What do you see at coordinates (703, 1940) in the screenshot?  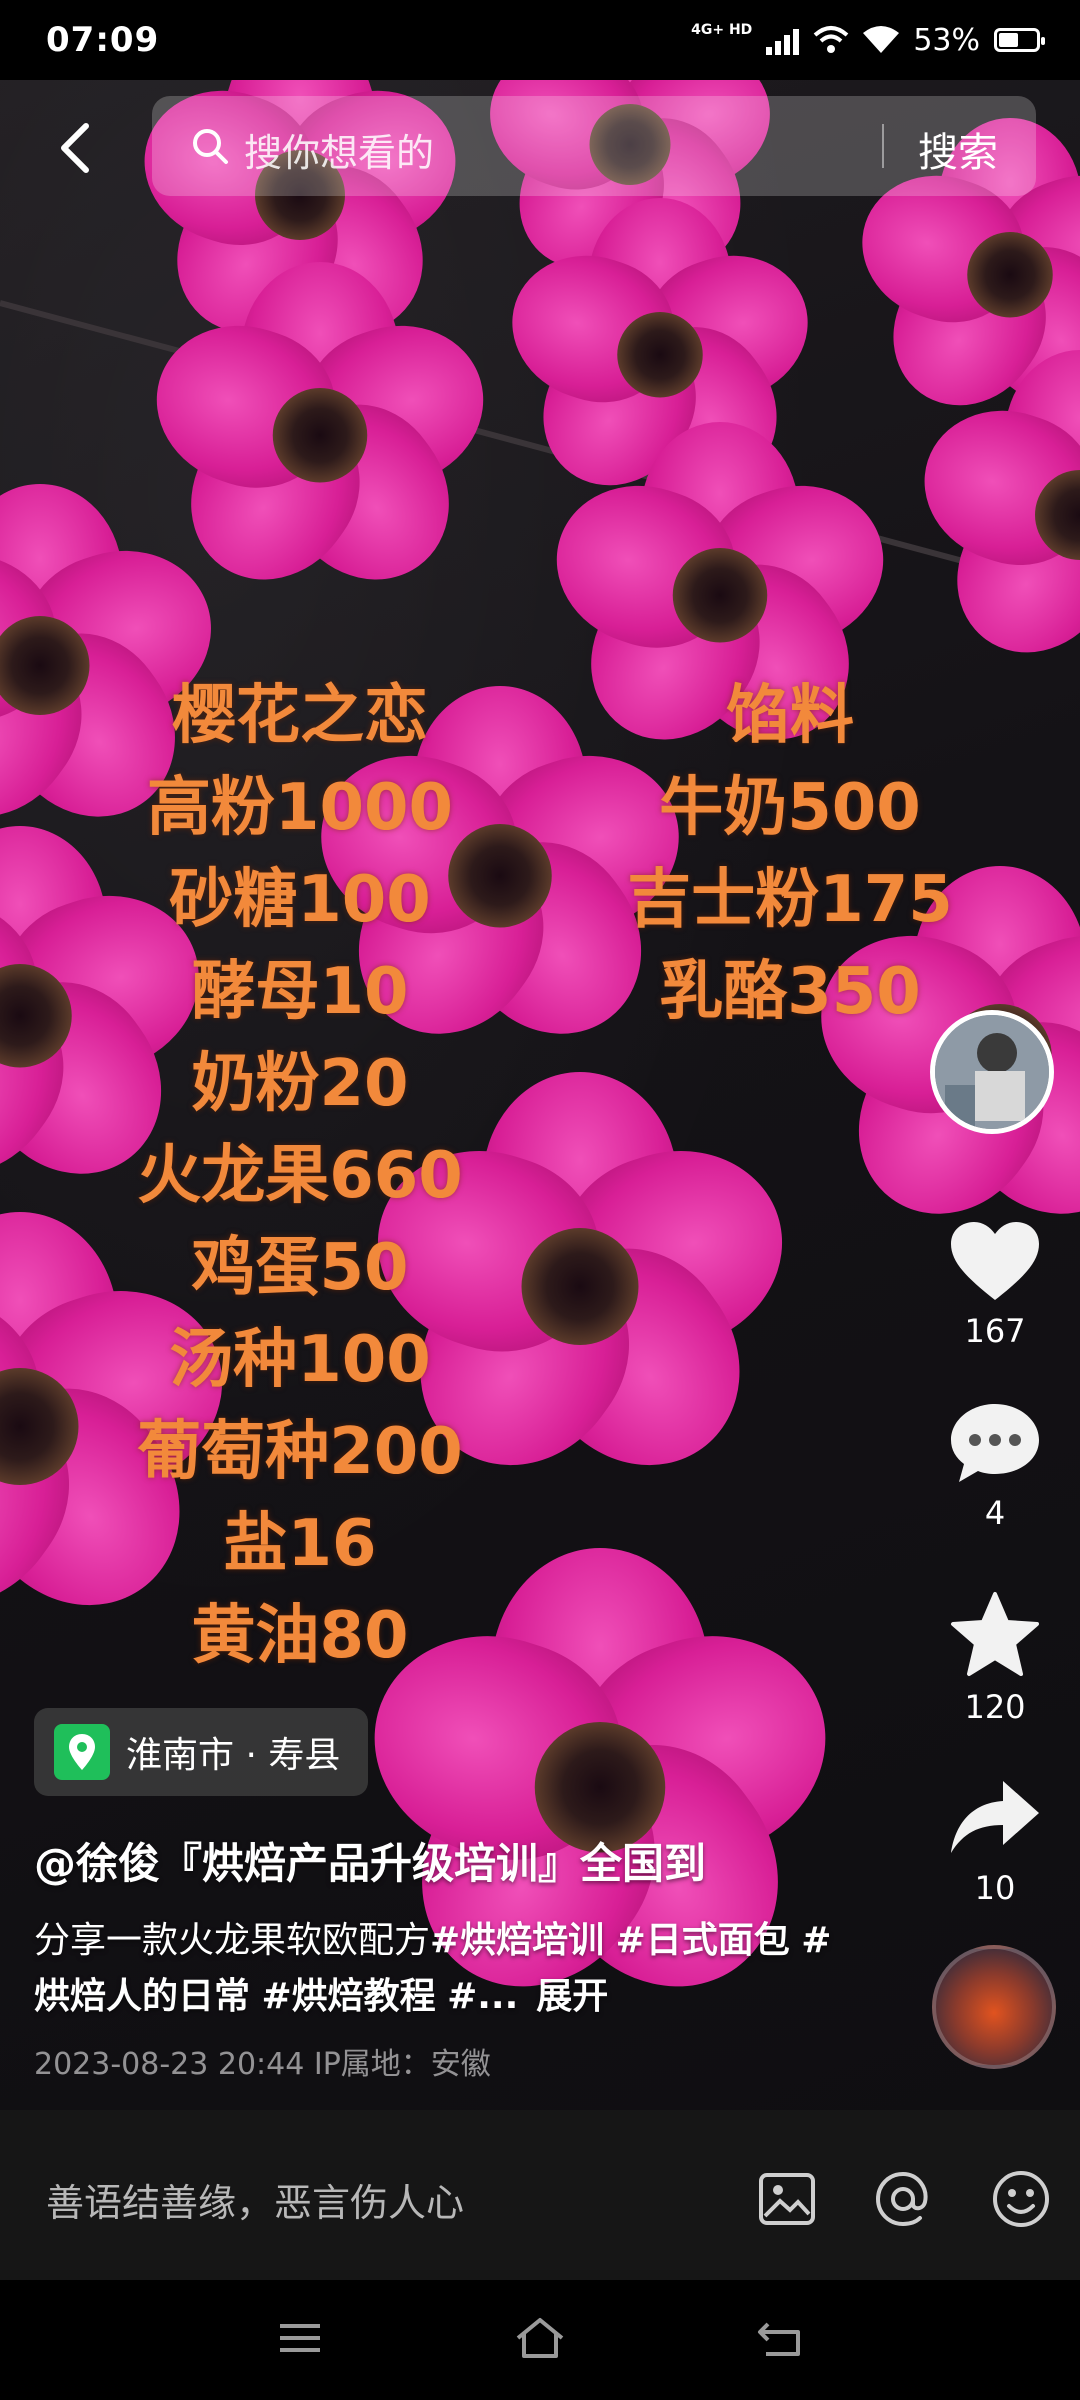 I see `hashtag: #日式面包` at bounding box center [703, 1940].